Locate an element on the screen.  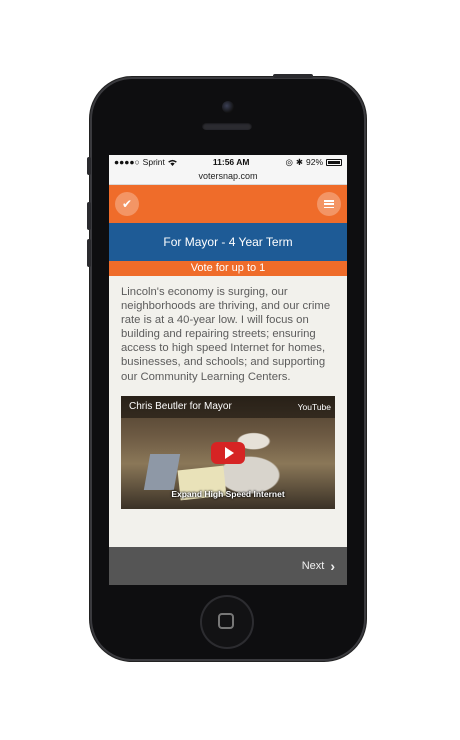
thumbnail-laptop is located at coordinates (162, 471).